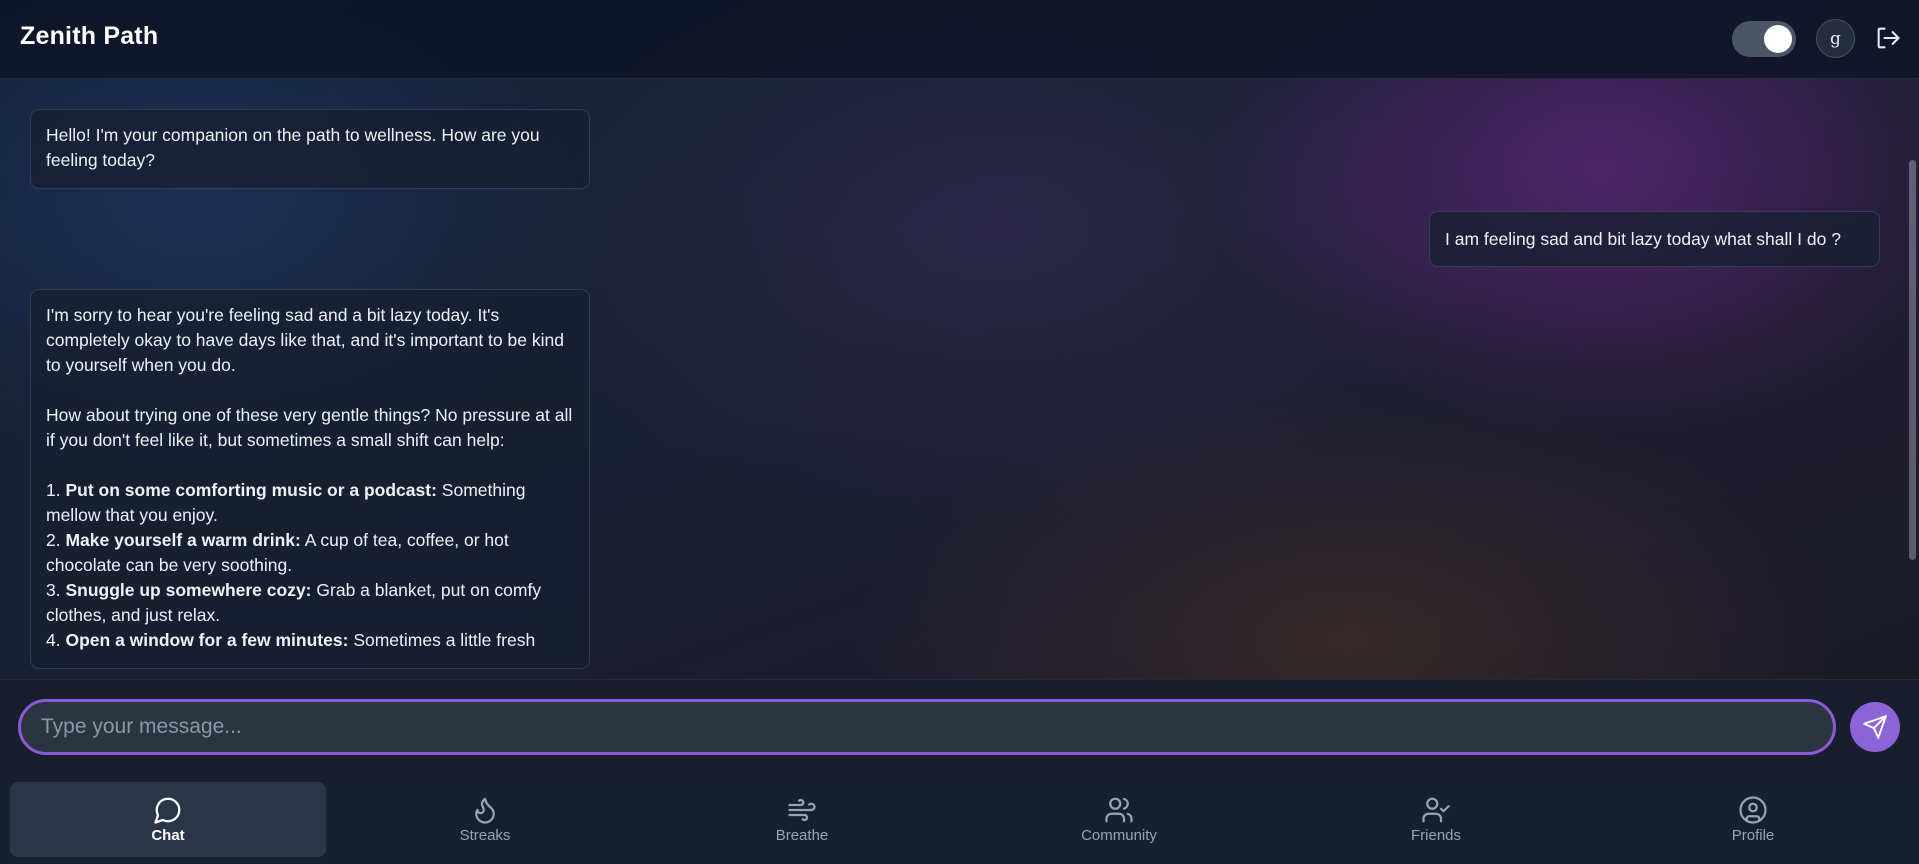  What do you see at coordinates (1753, 809) in the screenshot?
I see `user-circle-icon` at bounding box center [1753, 809].